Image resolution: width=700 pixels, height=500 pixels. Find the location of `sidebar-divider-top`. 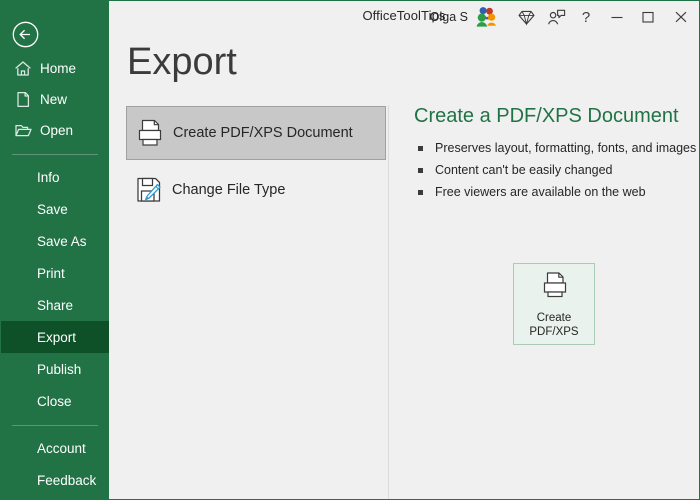

sidebar-divider-top is located at coordinates (55, 154).